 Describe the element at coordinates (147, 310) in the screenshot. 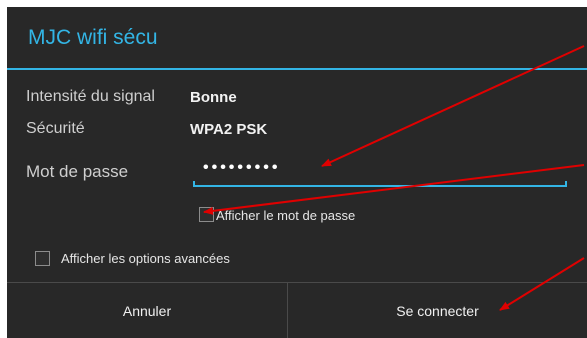

I see `cancel-button: Annuler` at that location.